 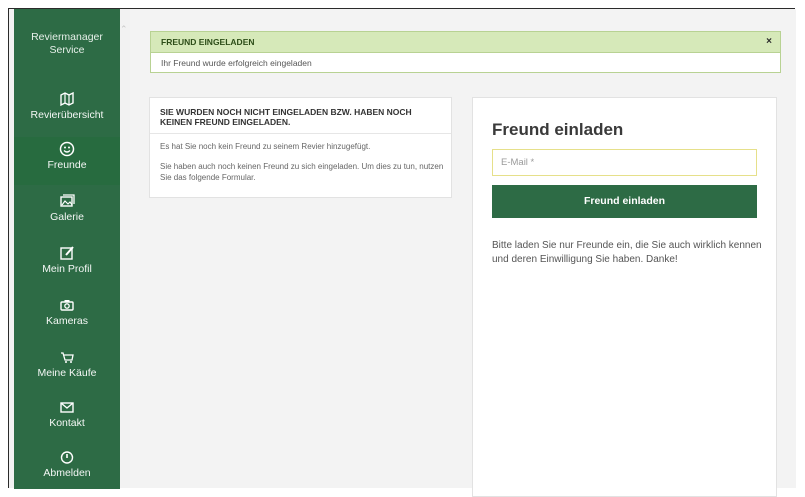 I want to click on sidebar-item-revieruebersicht: Revierübersicht, so click(x=67, y=111).